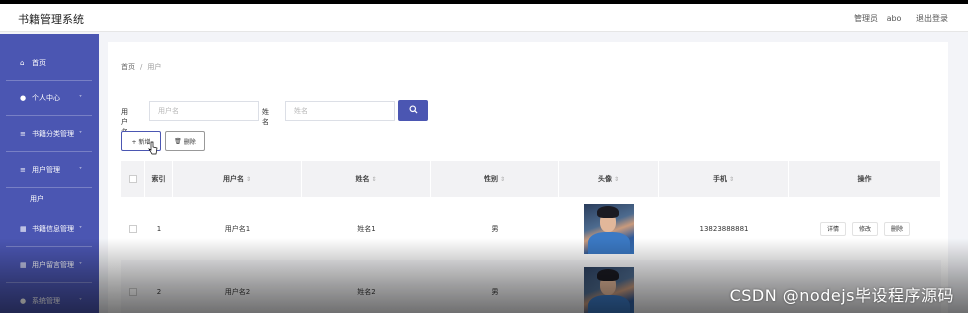  Describe the element at coordinates (128, 67) in the screenshot. I see `breadcrumb-home: 首页` at that location.